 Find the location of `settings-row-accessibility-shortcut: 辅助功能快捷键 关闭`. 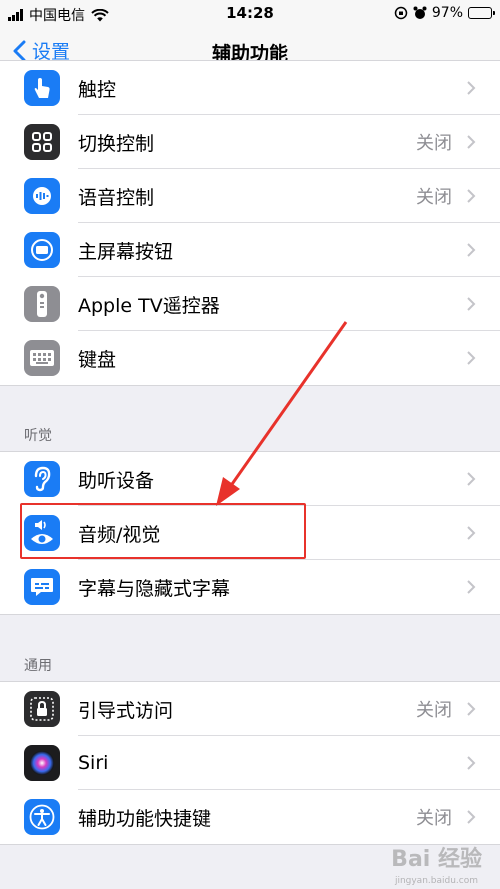

settings-row-accessibility-shortcut: 辅助功能快捷键 关闭 is located at coordinates (250, 817).